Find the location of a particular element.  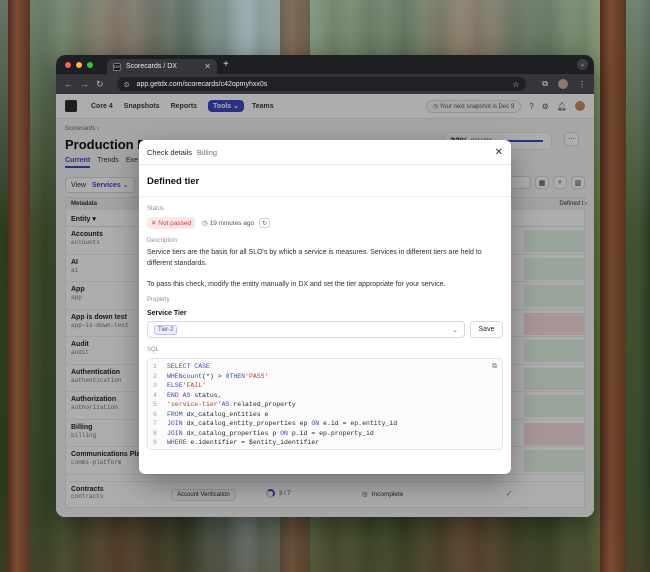

code-line: 1 SELECT CASE is located at coordinates (181, 366).